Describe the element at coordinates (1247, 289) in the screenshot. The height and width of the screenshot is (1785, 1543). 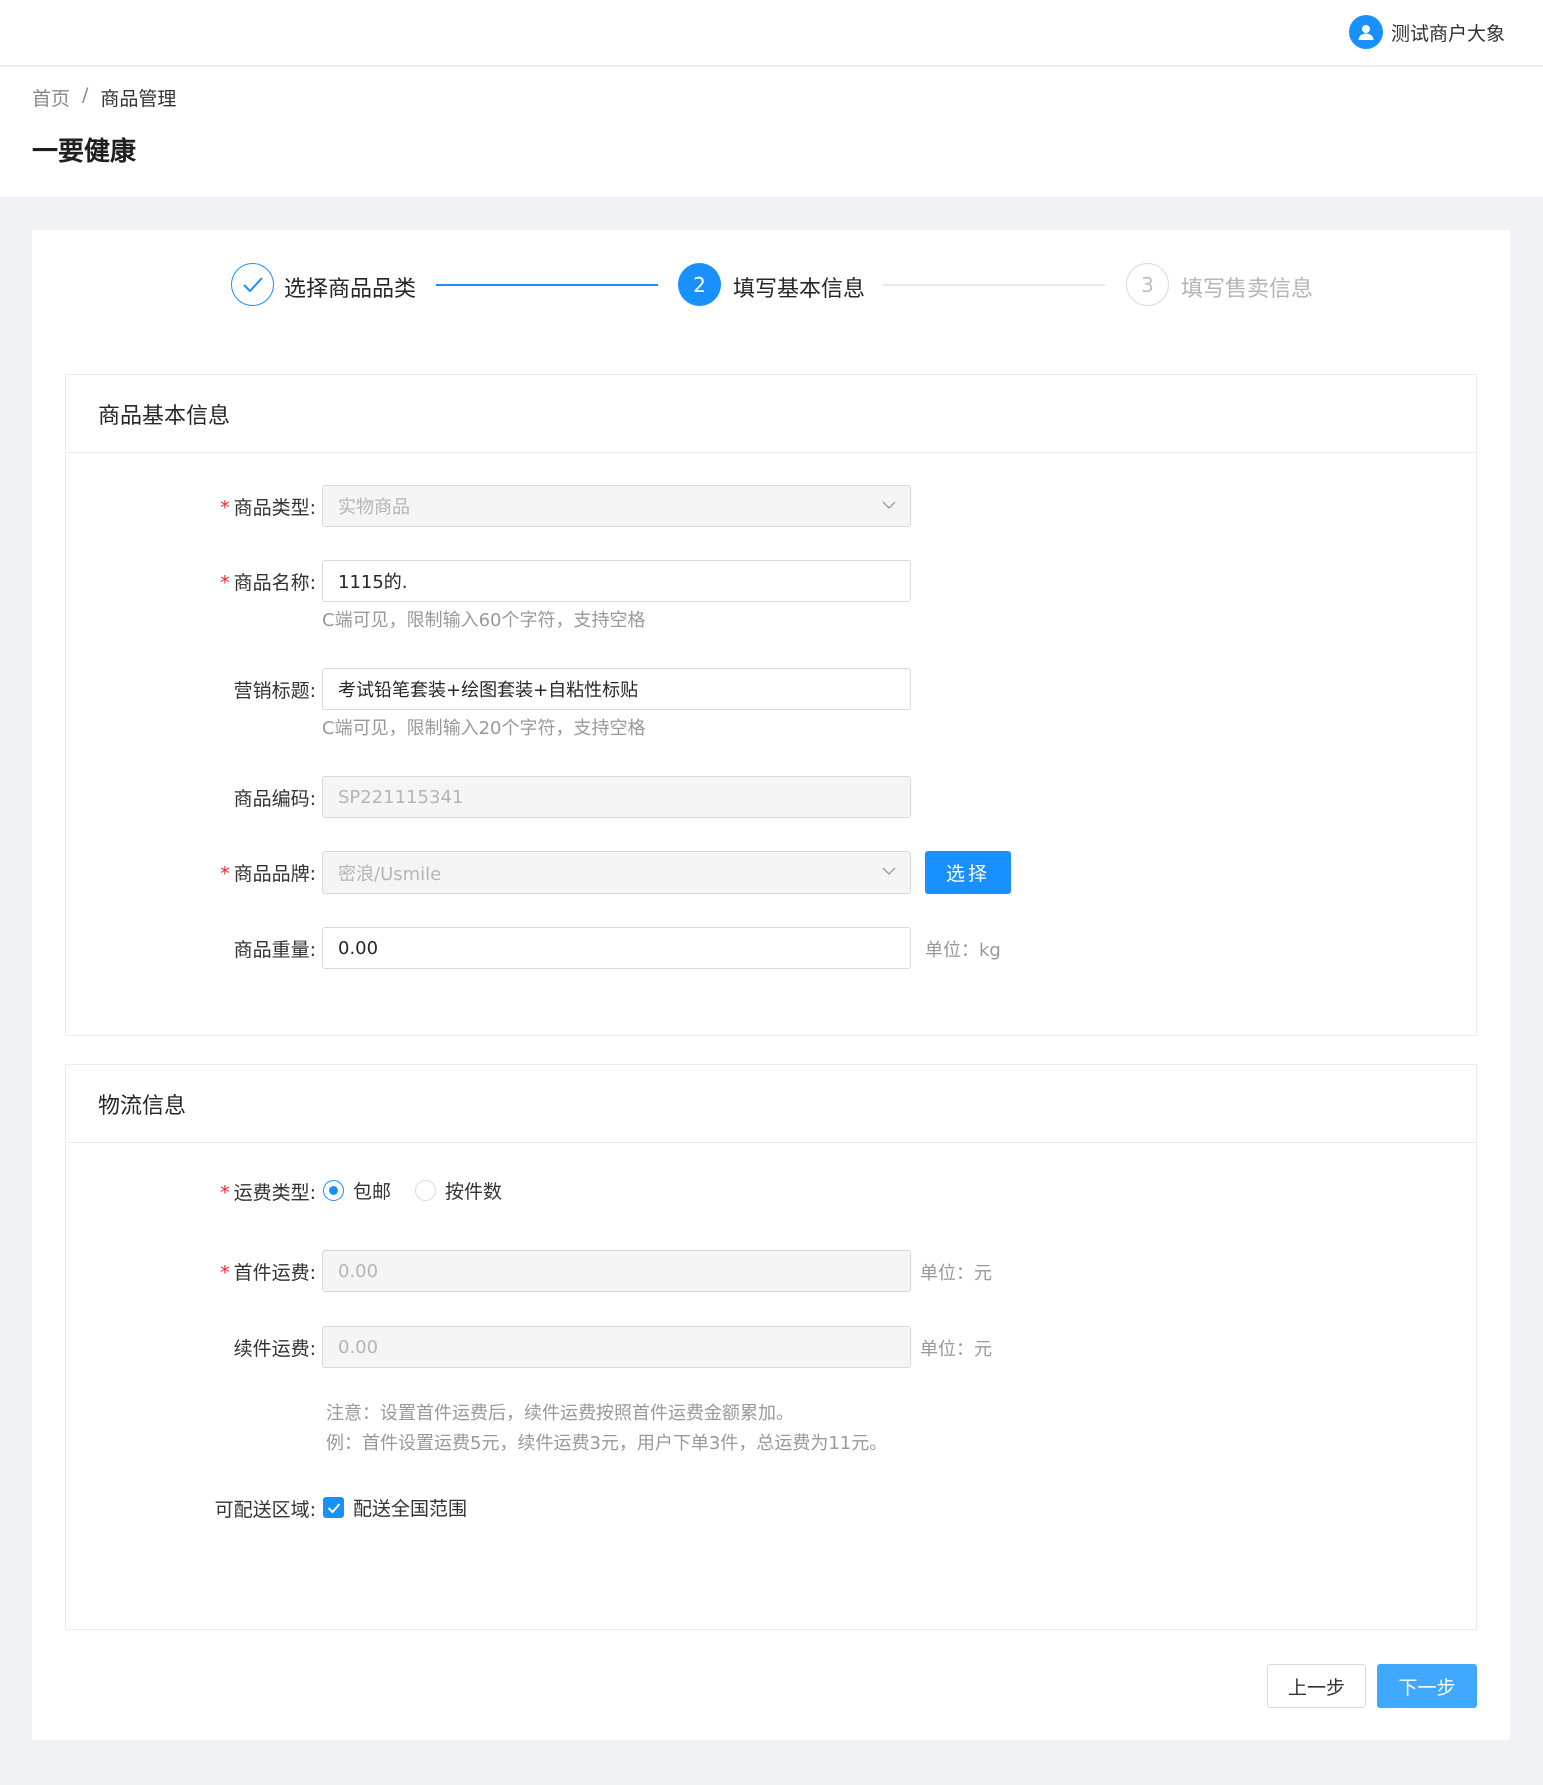
I see `step-3-label: 填写售卖信息` at that location.